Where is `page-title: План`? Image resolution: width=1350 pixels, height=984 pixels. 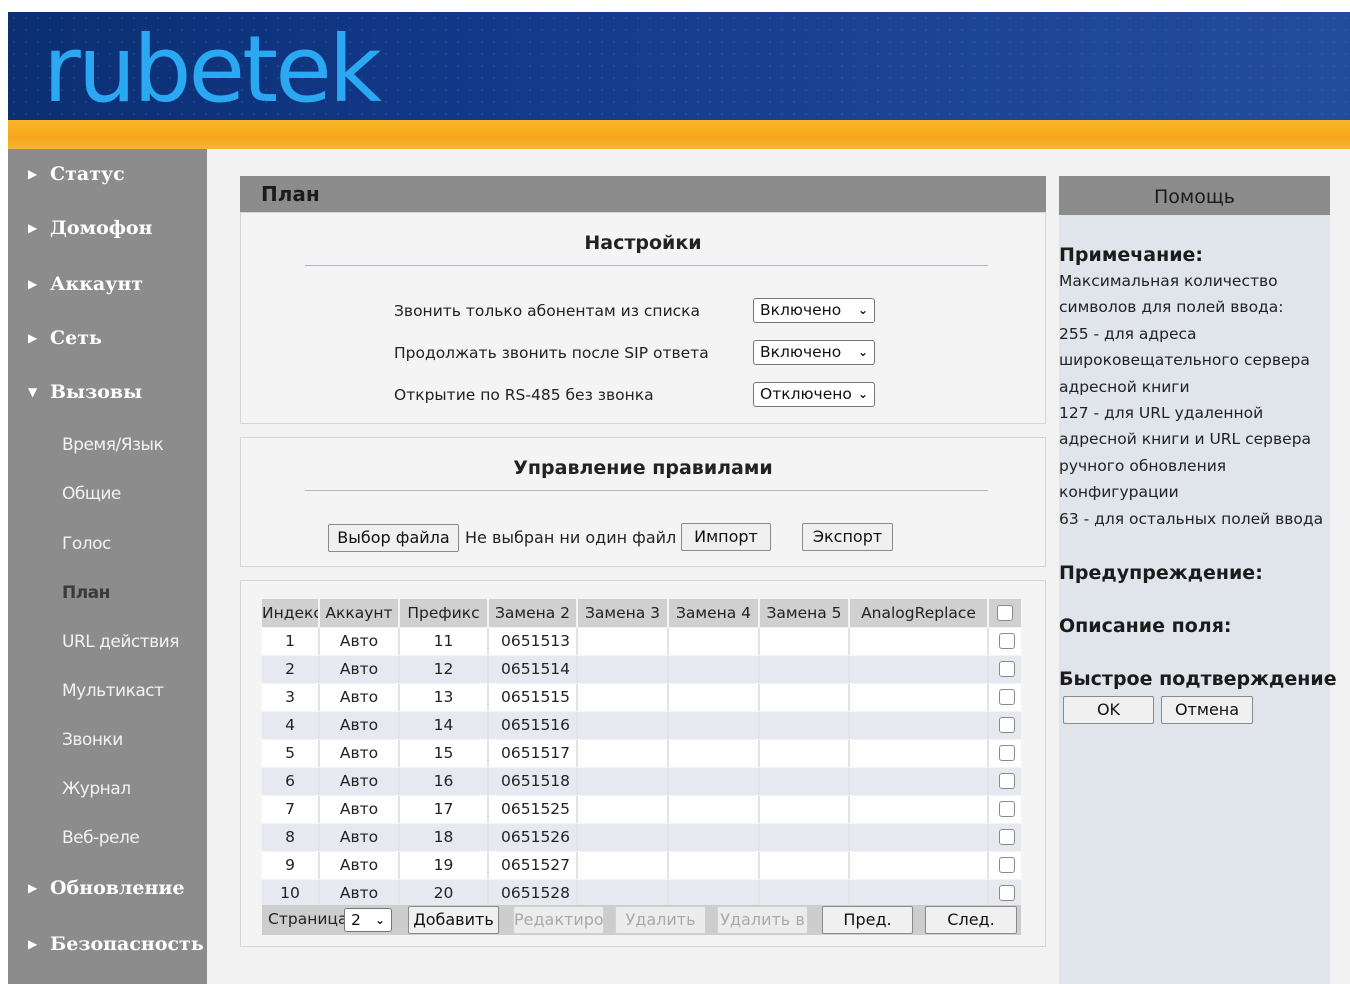 page-title: План is located at coordinates (290, 194).